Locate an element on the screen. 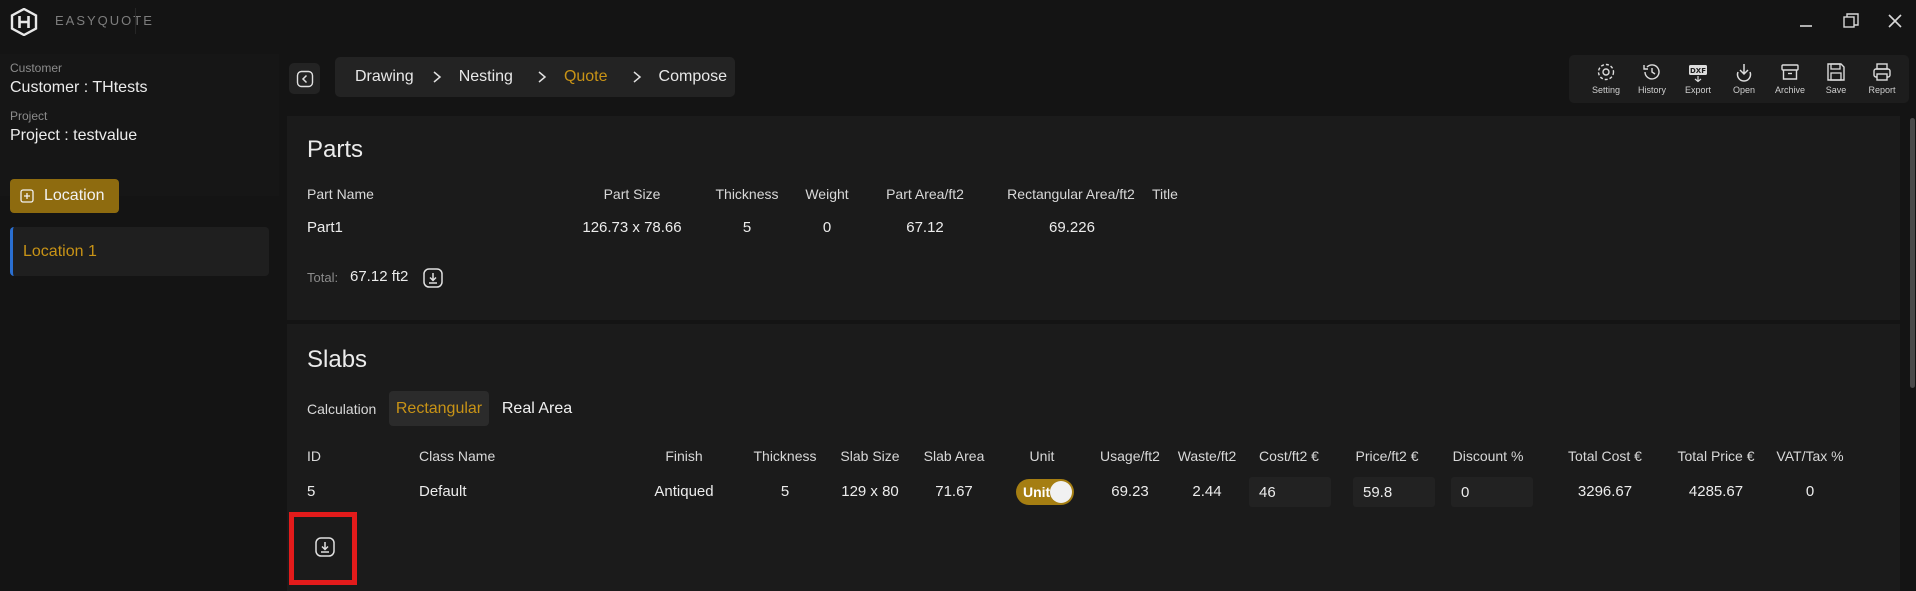 The height and width of the screenshot is (591, 1916). col-total-price: Total Price € is located at coordinates (1716, 456).